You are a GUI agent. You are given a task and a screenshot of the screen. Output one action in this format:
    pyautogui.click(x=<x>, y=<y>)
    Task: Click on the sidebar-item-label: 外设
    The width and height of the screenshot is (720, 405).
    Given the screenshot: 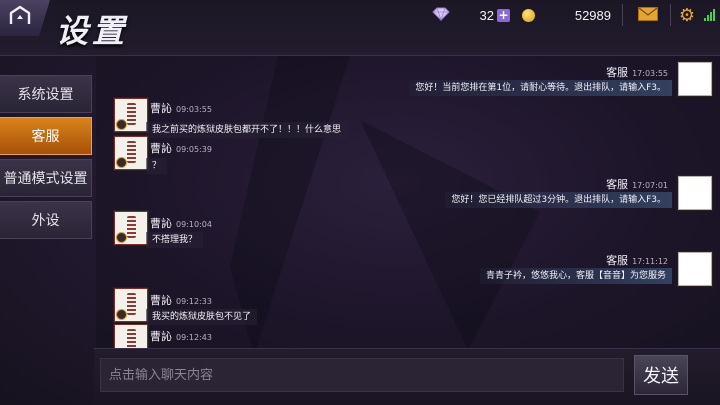 What is the action you would take?
    pyautogui.click(x=45, y=221)
    